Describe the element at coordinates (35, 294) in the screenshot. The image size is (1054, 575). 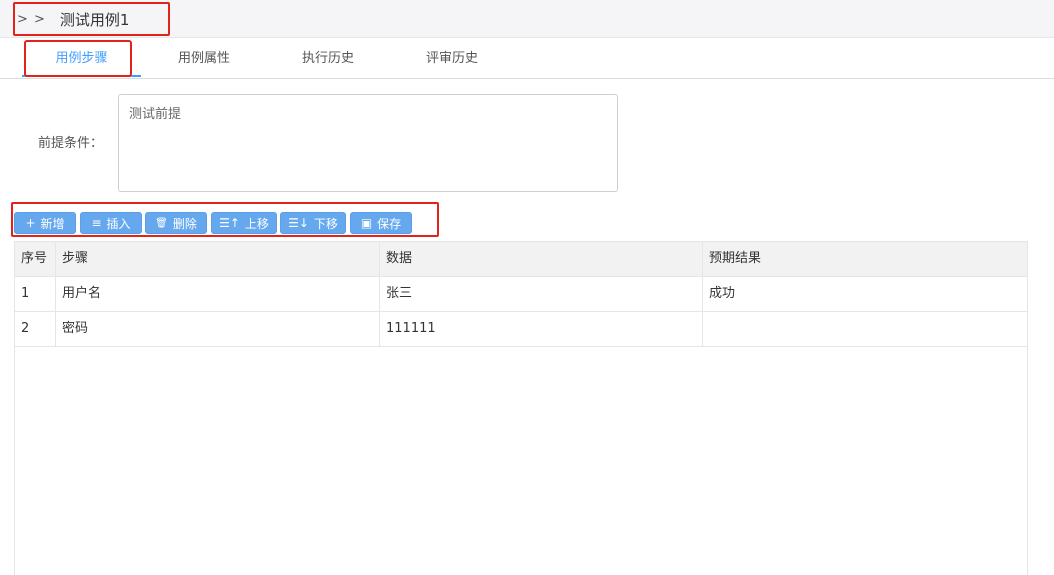
I see `table-cell: 1` at that location.